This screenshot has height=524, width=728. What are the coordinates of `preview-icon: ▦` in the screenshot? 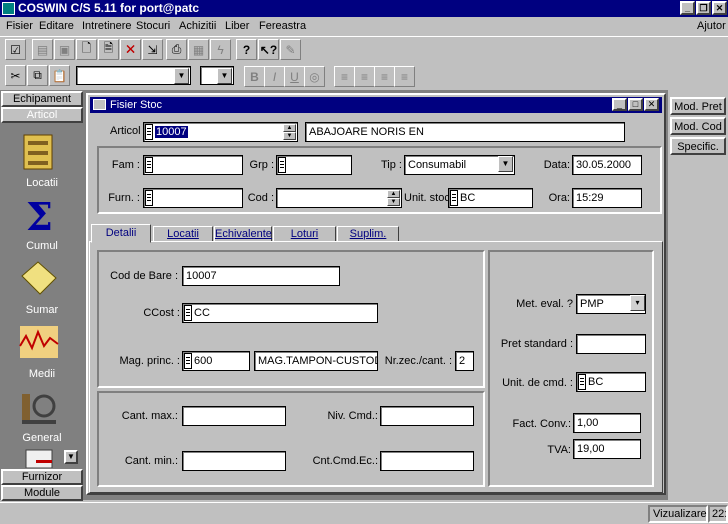 It's located at (198, 49).